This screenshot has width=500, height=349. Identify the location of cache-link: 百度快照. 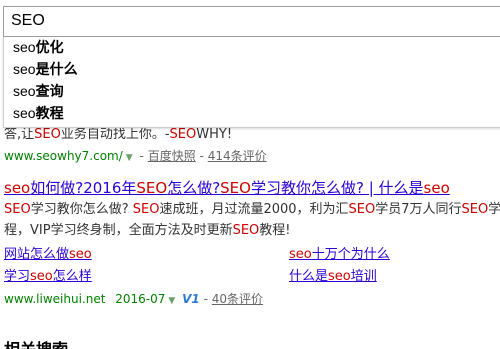
(172, 156).